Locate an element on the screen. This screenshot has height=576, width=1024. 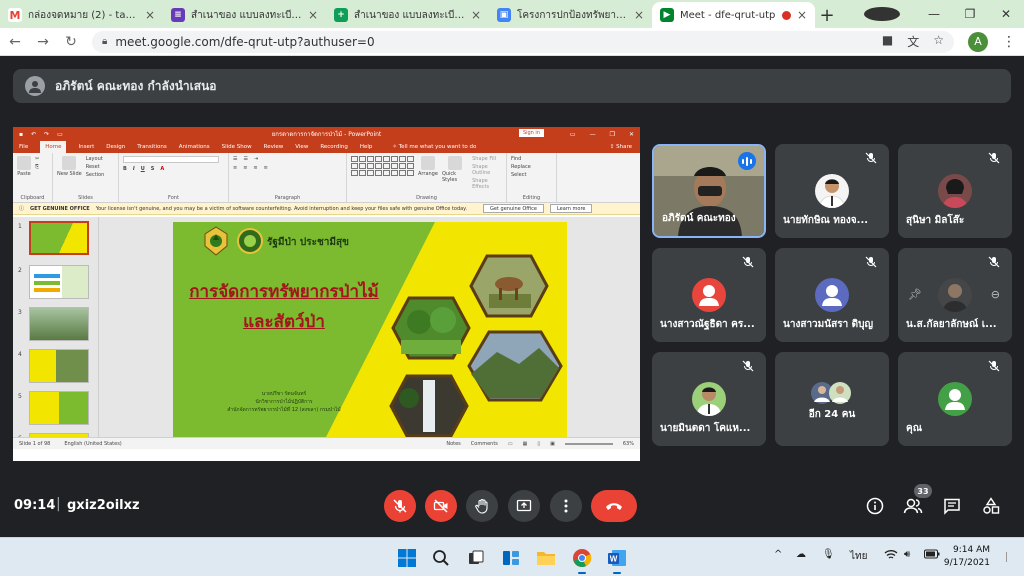
present-screen-icon is located at coordinates (524, 505).